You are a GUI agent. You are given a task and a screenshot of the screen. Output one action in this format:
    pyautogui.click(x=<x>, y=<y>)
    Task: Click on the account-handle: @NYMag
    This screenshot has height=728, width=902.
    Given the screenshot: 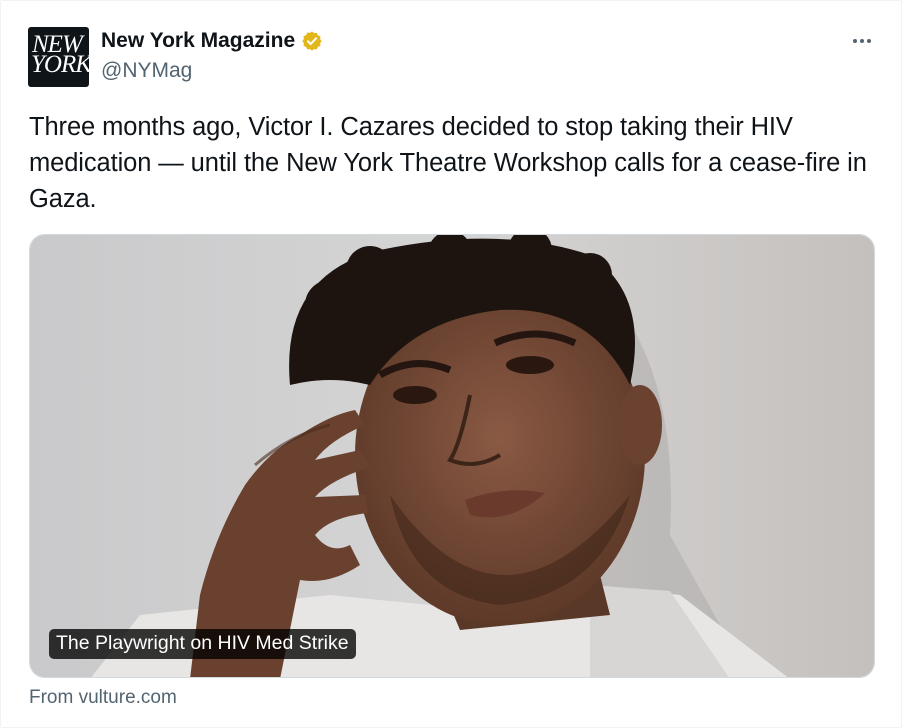 What is the action you would take?
    pyautogui.click(x=146, y=71)
    